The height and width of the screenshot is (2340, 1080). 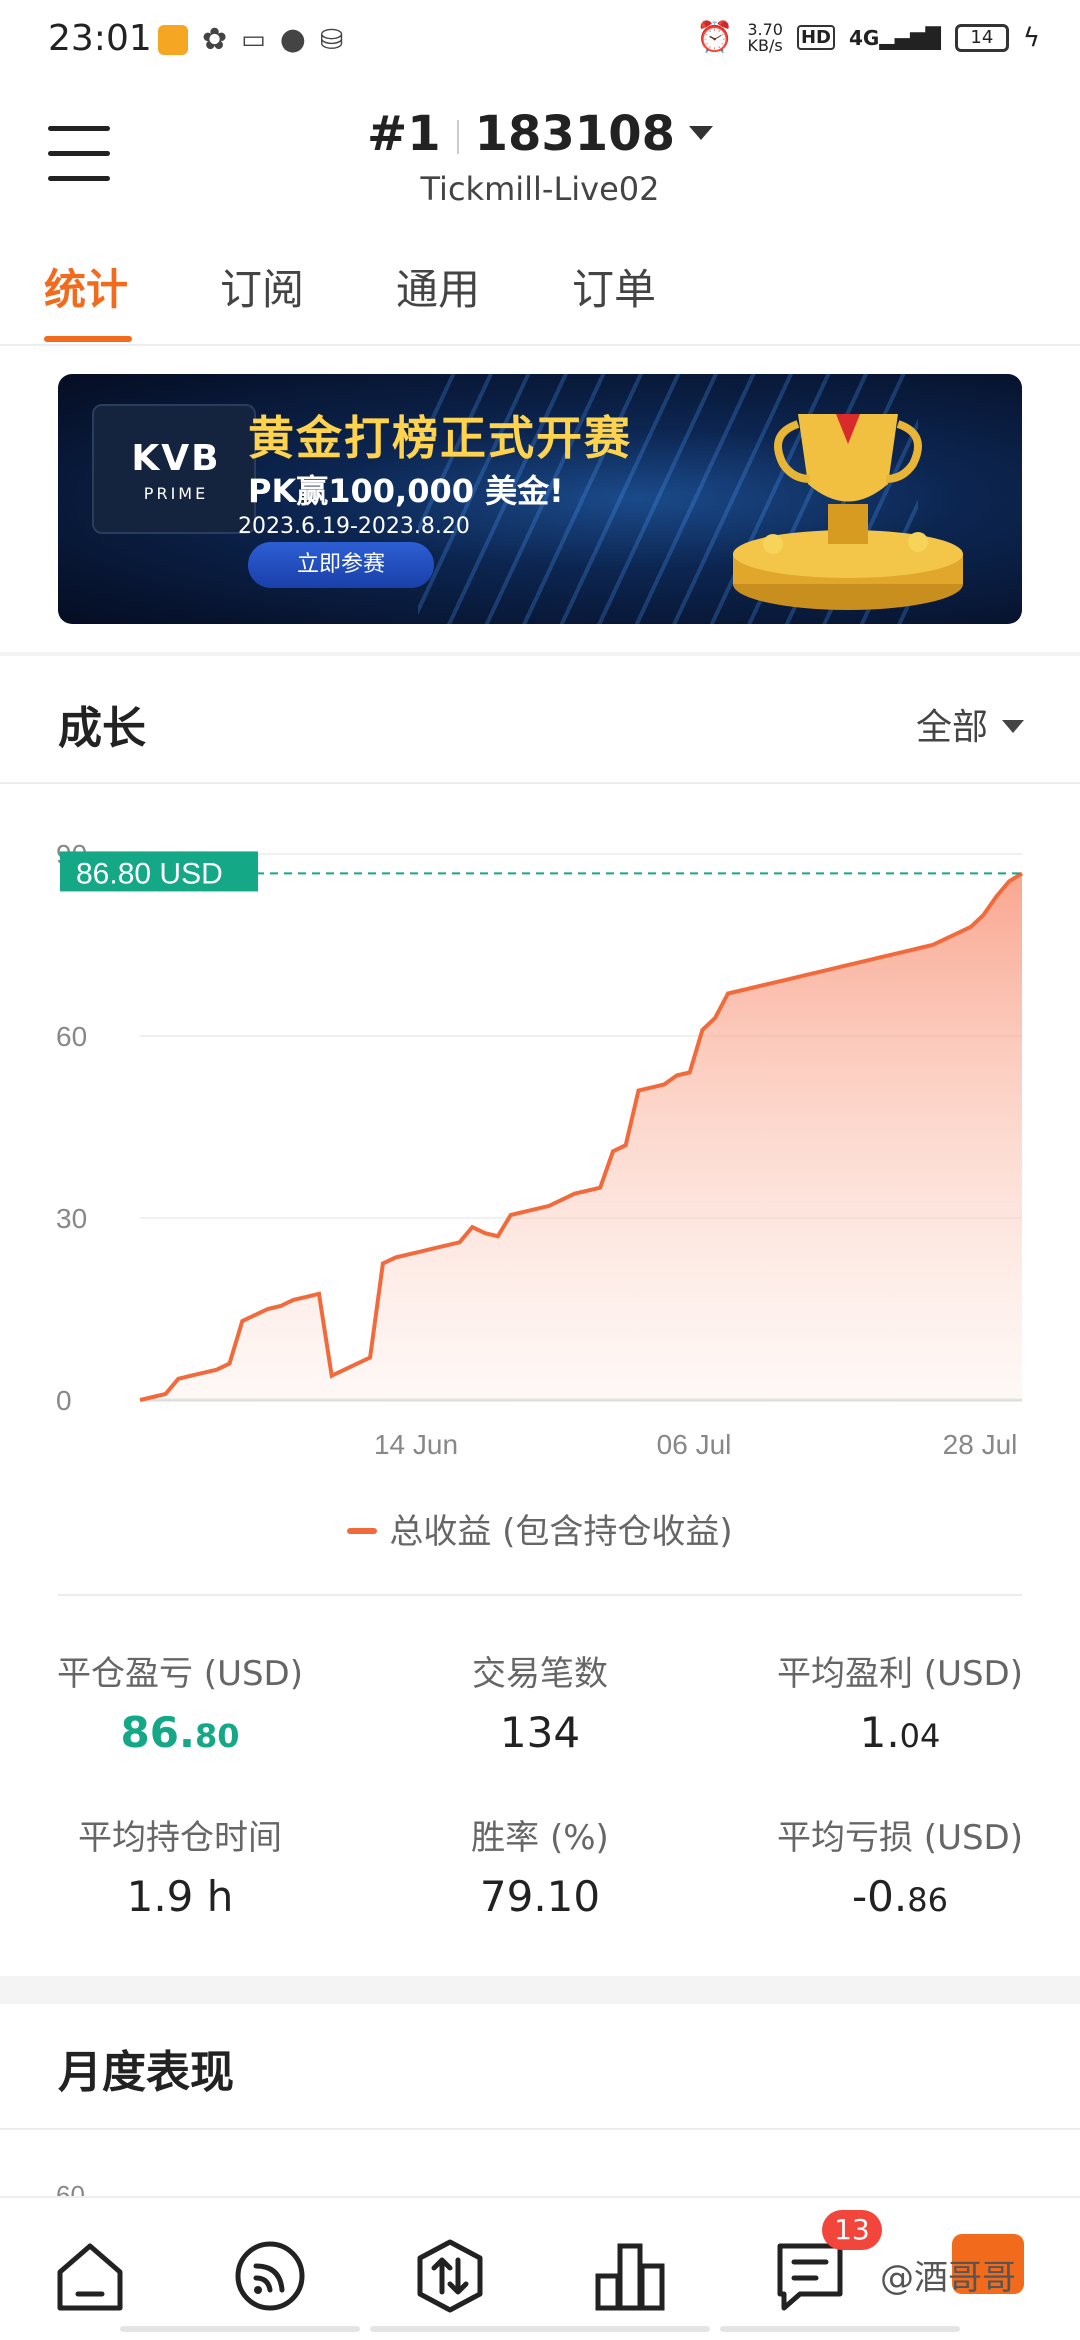 I want to click on trade-count-int: 134, so click(x=540, y=1732).